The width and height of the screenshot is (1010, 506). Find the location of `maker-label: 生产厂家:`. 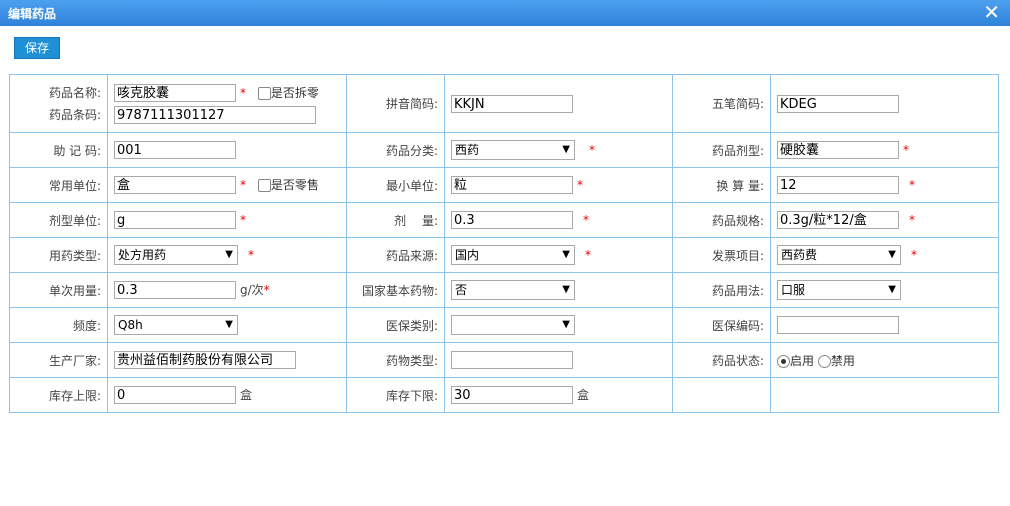

maker-label: 生产厂家: is located at coordinates (58, 360).